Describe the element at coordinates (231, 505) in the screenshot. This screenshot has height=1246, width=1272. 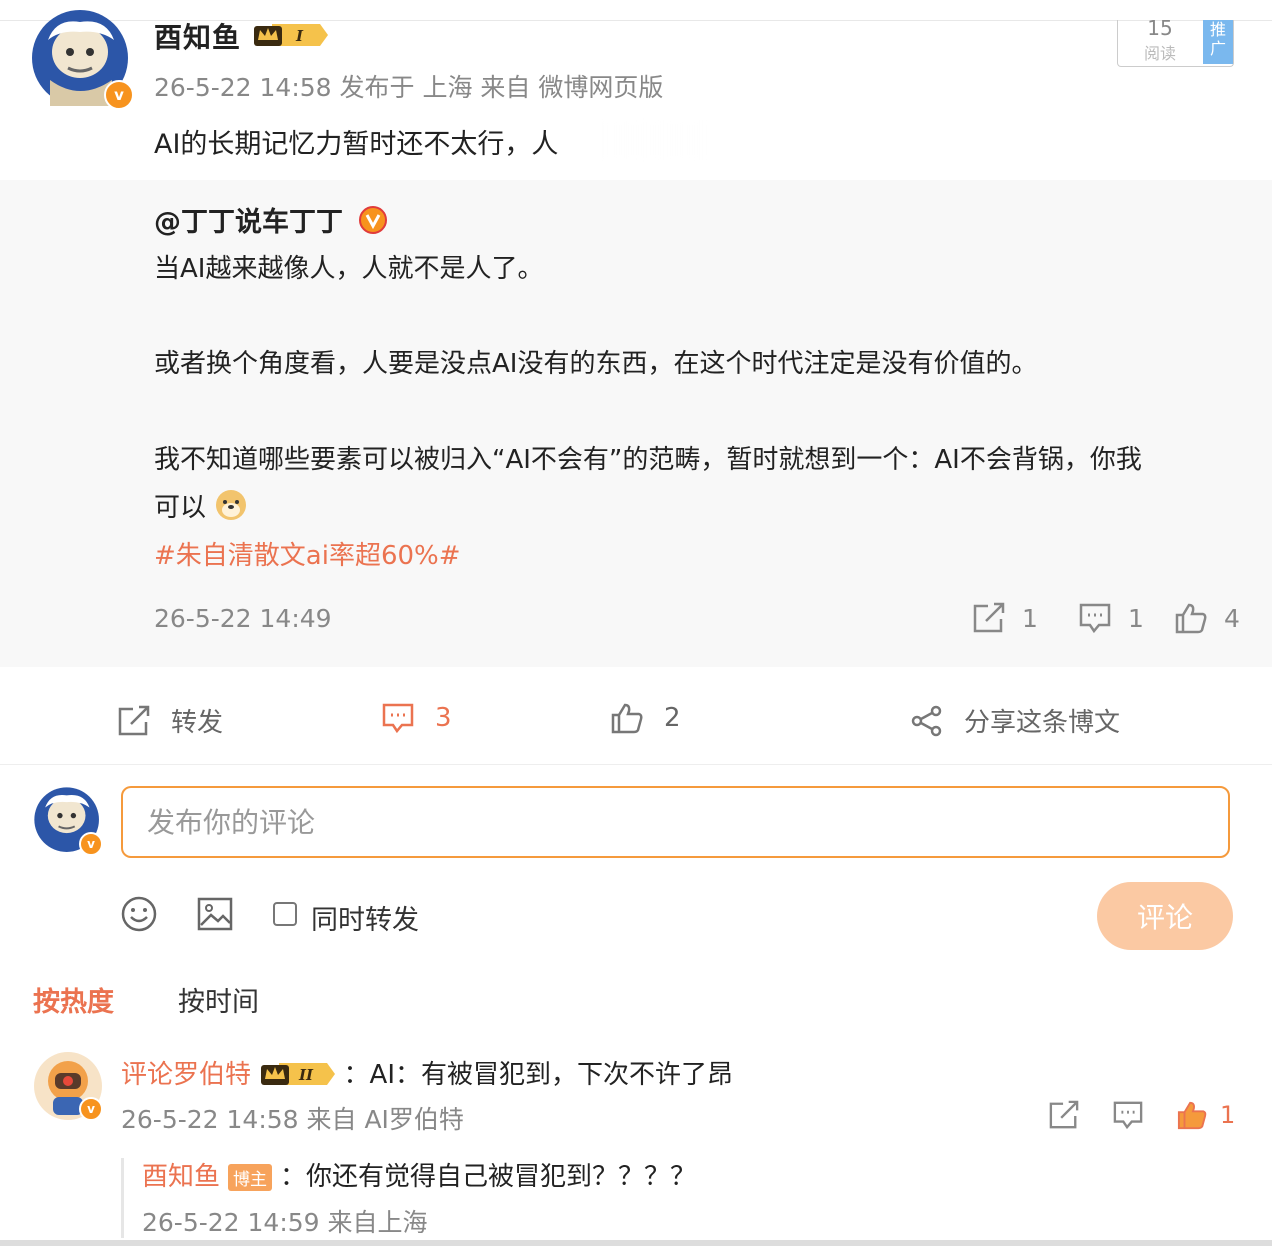
I see `doge-emoji-icon` at that location.